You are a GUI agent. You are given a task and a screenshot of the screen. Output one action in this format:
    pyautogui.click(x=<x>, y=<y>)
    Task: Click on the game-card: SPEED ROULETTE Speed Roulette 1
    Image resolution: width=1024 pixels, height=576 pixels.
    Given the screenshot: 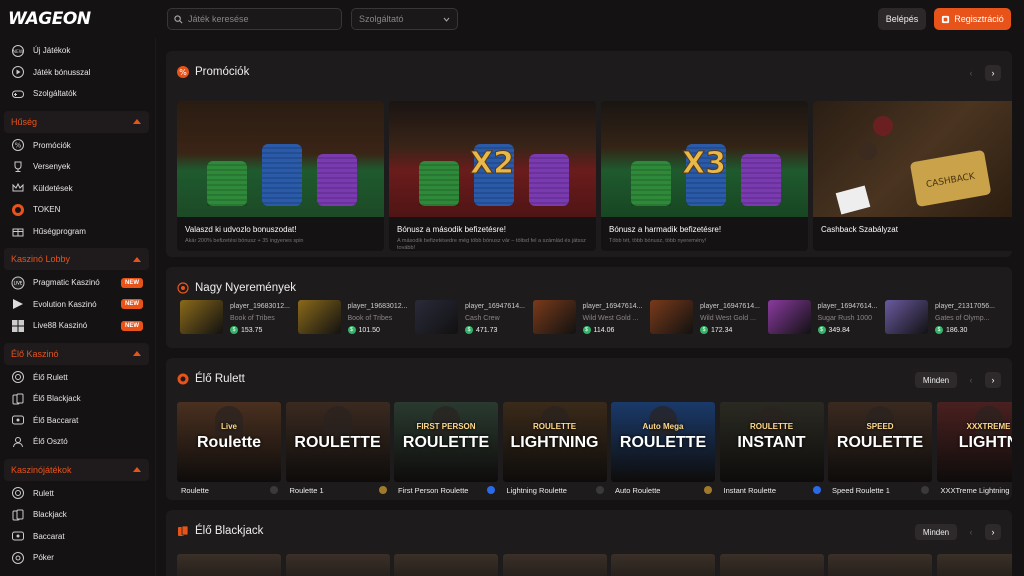 What is the action you would take?
    pyautogui.click(x=880, y=451)
    